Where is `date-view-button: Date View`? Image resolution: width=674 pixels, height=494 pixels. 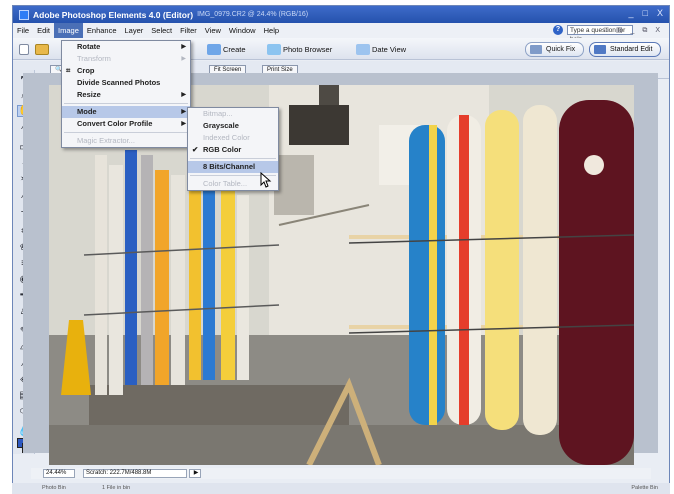 date-view-button: Date View is located at coordinates (381, 49).